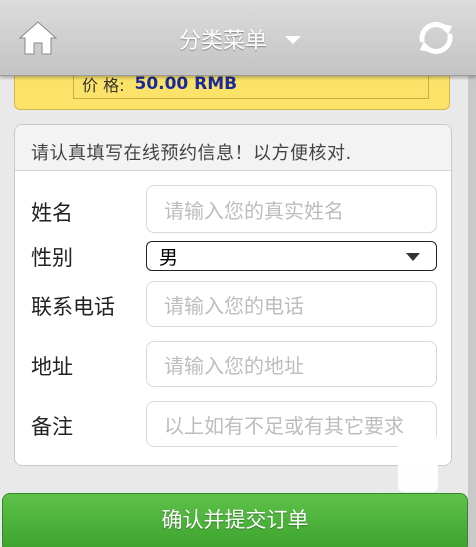  Describe the element at coordinates (52, 427) in the screenshot. I see `remark-label: 备注` at that location.